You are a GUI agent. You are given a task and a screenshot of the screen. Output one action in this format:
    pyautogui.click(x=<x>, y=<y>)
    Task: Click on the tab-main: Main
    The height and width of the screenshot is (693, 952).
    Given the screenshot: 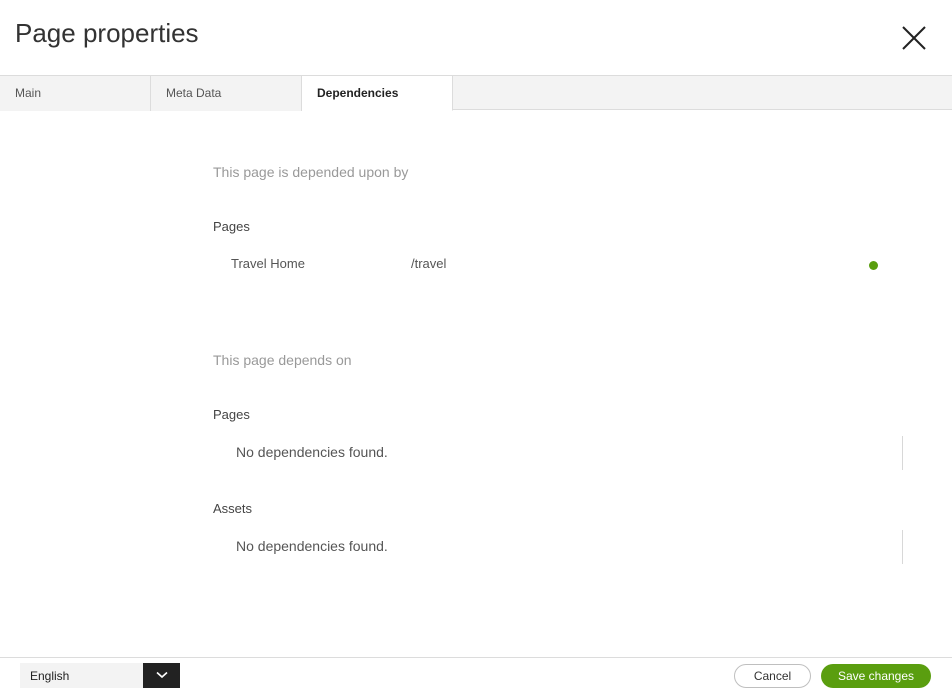 What is the action you would take?
    pyautogui.click(x=75, y=93)
    